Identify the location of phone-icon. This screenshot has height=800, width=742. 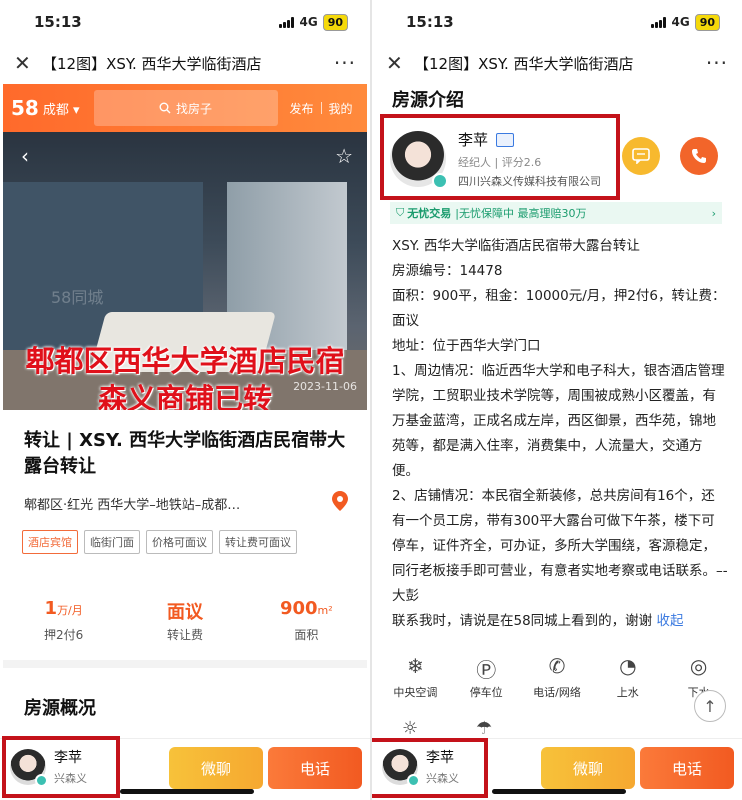
(699, 156).